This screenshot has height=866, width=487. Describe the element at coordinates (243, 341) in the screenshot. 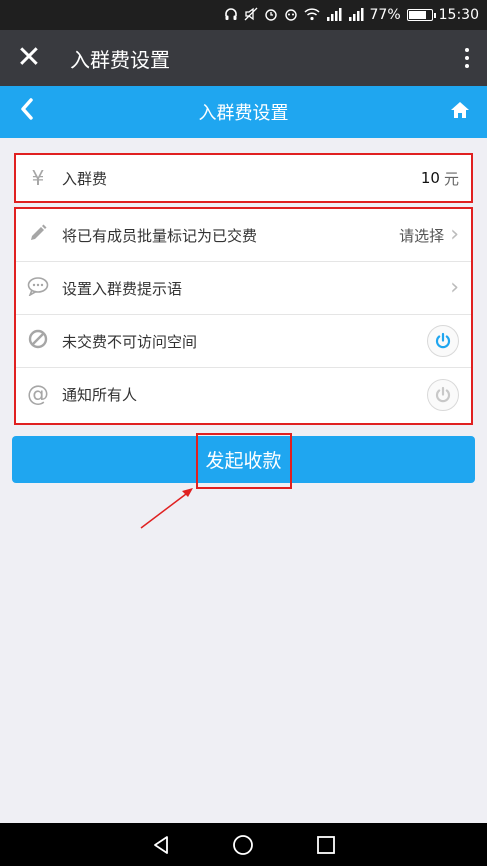

I see `restrict-access-row: 未交费不可访问空间` at that location.